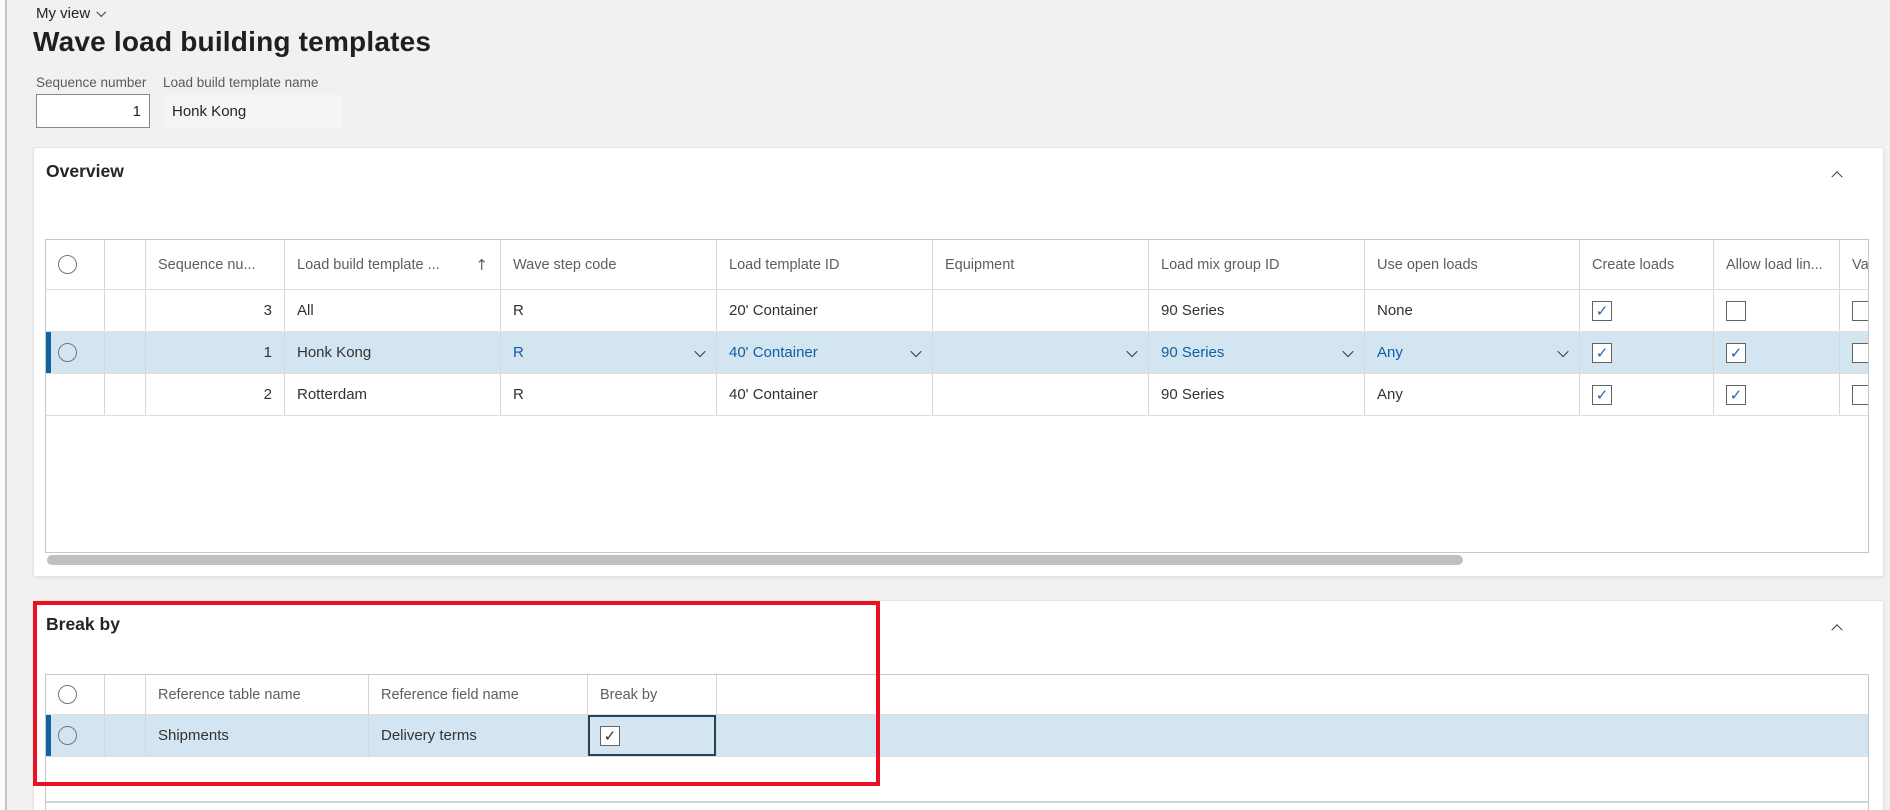  What do you see at coordinates (652, 735) in the screenshot?
I see `cell-break-by-focused: ✓` at bounding box center [652, 735].